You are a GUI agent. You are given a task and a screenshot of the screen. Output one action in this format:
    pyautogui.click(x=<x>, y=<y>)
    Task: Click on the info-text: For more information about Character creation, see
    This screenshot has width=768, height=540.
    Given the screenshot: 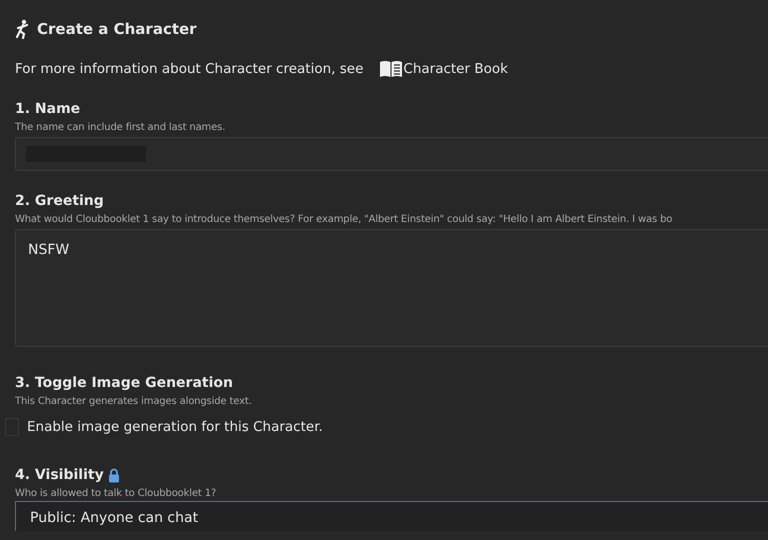 What is the action you would take?
    pyautogui.click(x=189, y=69)
    